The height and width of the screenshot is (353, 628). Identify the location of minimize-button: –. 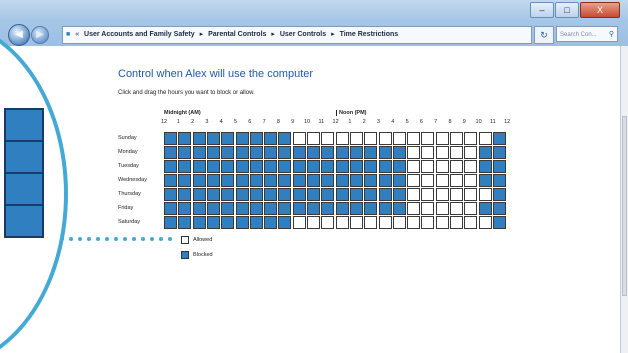
(542, 10).